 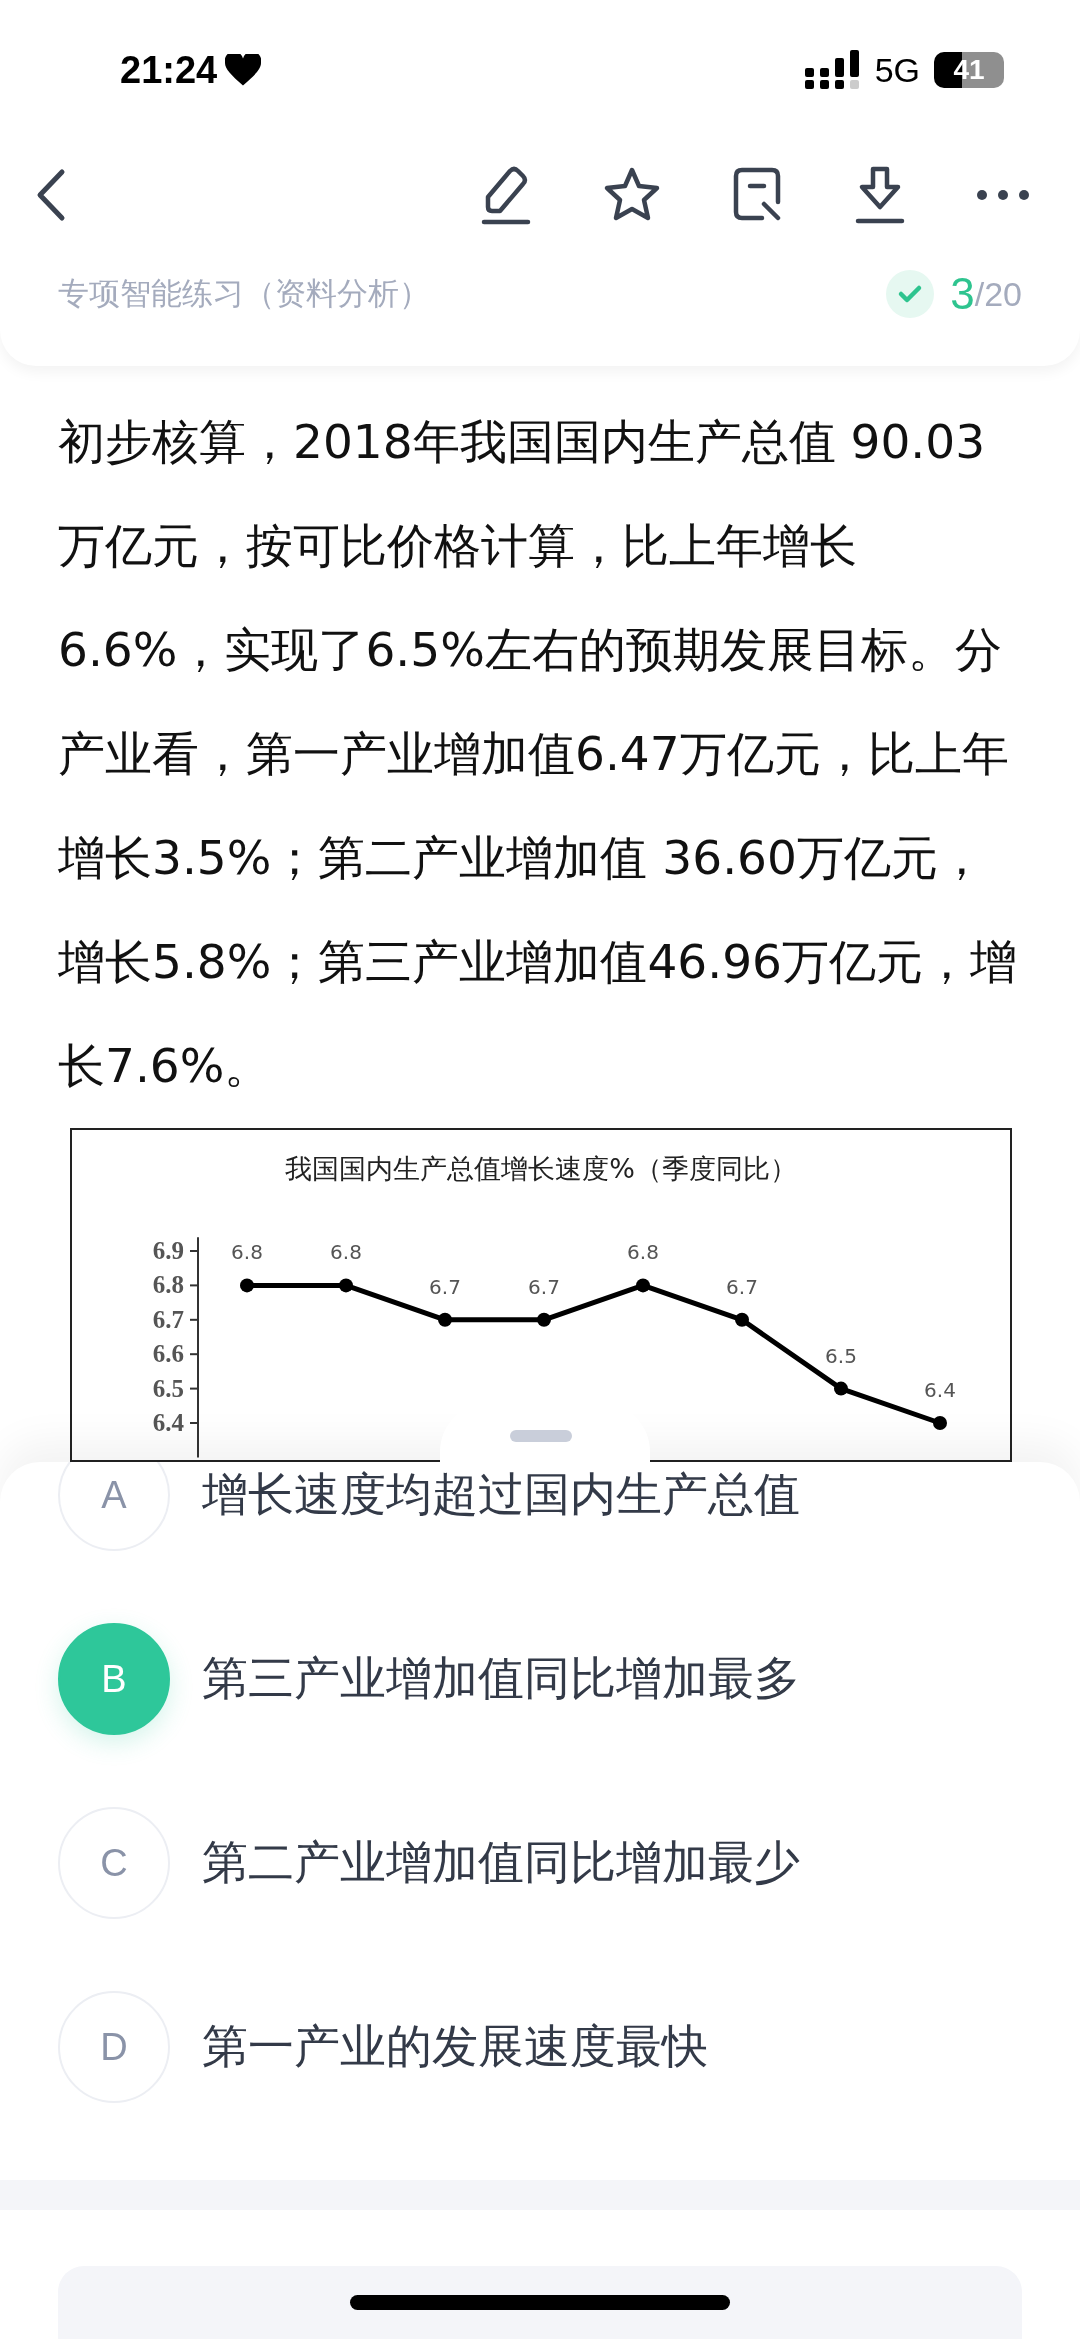 I want to click on option-row: C 第二产业增加值同比增加最少, so click(x=540, y=1863).